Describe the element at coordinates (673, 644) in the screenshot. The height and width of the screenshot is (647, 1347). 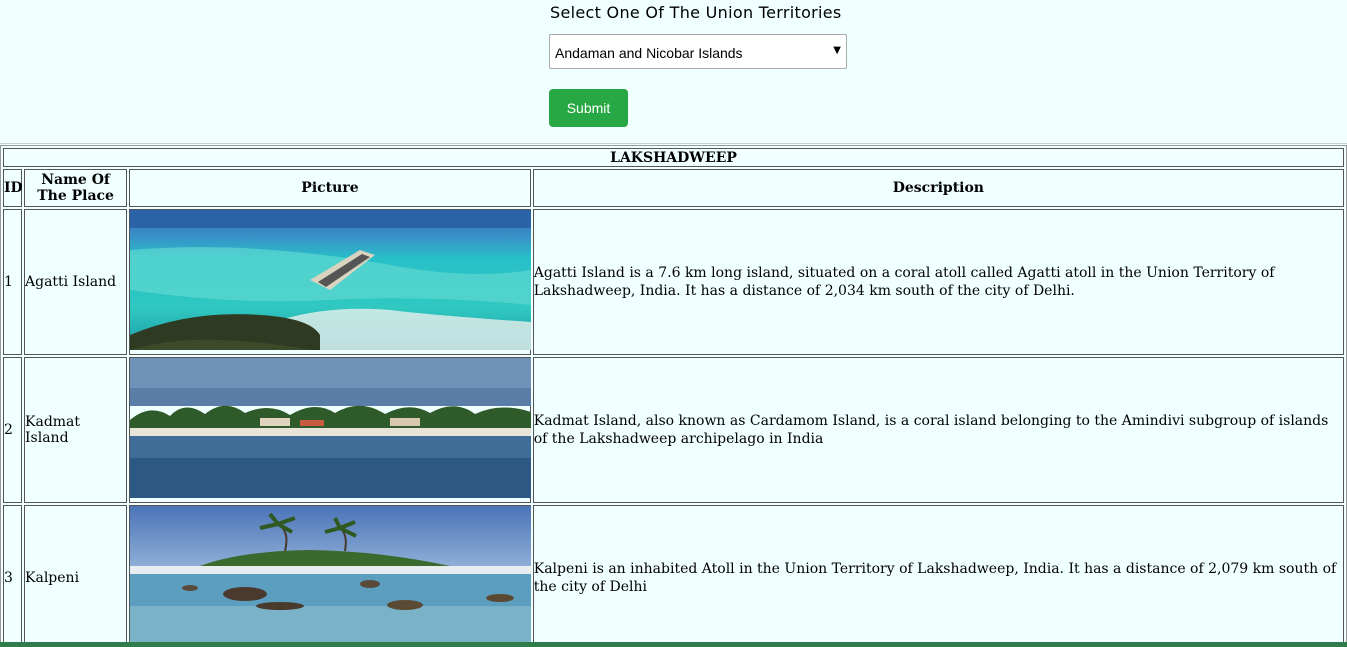
I see `footer-strip` at that location.